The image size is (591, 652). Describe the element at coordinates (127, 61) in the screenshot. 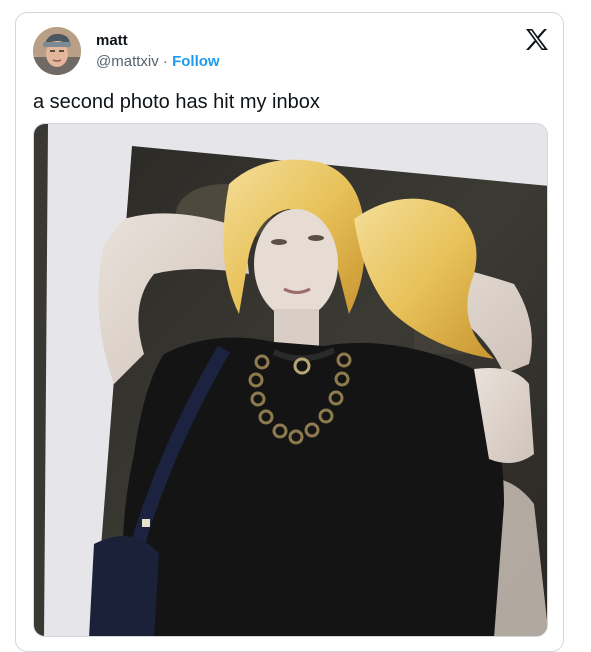

I see `user-handle: @mattxiv` at that location.